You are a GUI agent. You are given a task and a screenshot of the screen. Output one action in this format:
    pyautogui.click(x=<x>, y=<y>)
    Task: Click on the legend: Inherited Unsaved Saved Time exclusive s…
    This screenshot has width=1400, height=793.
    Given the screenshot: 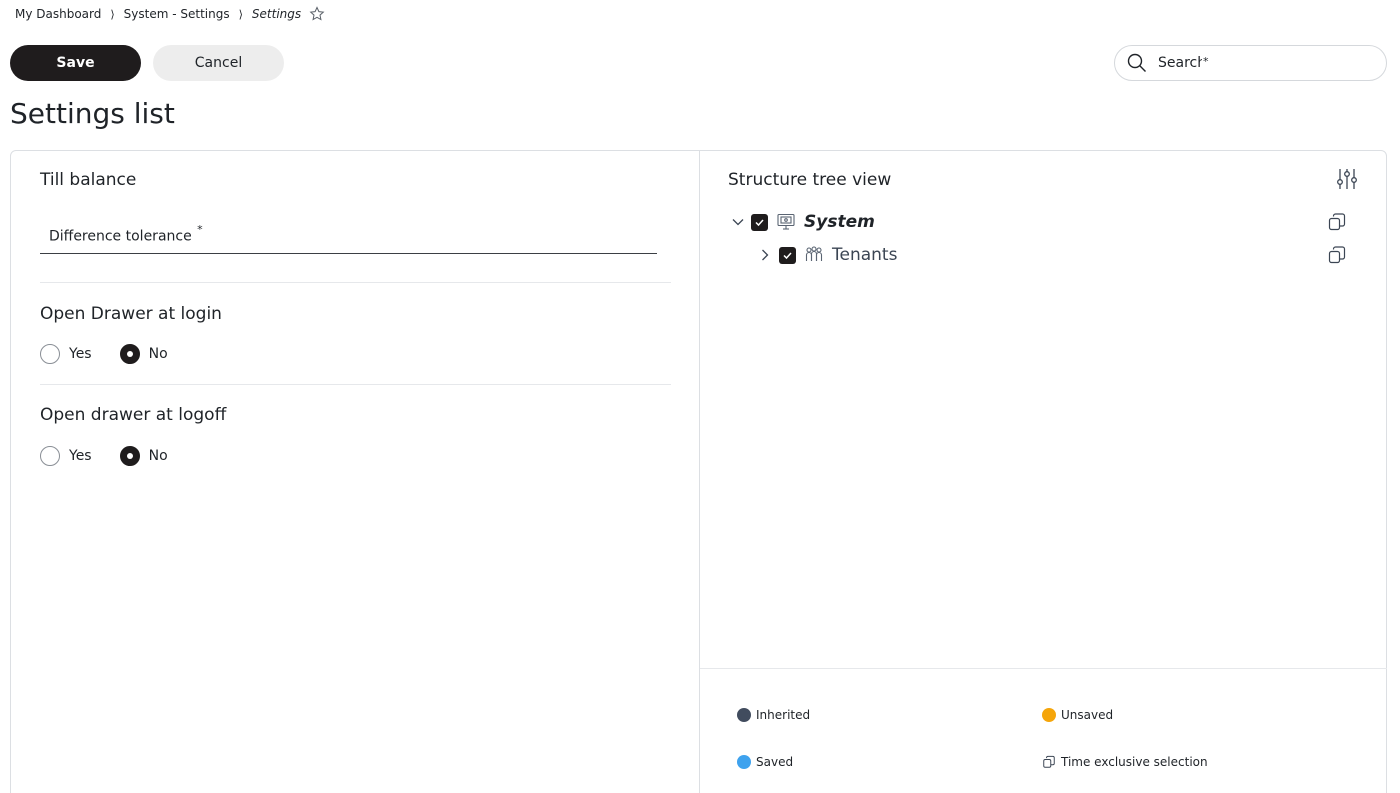 What is the action you would take?
    pyautogui.click(x=1043, y=730)
    